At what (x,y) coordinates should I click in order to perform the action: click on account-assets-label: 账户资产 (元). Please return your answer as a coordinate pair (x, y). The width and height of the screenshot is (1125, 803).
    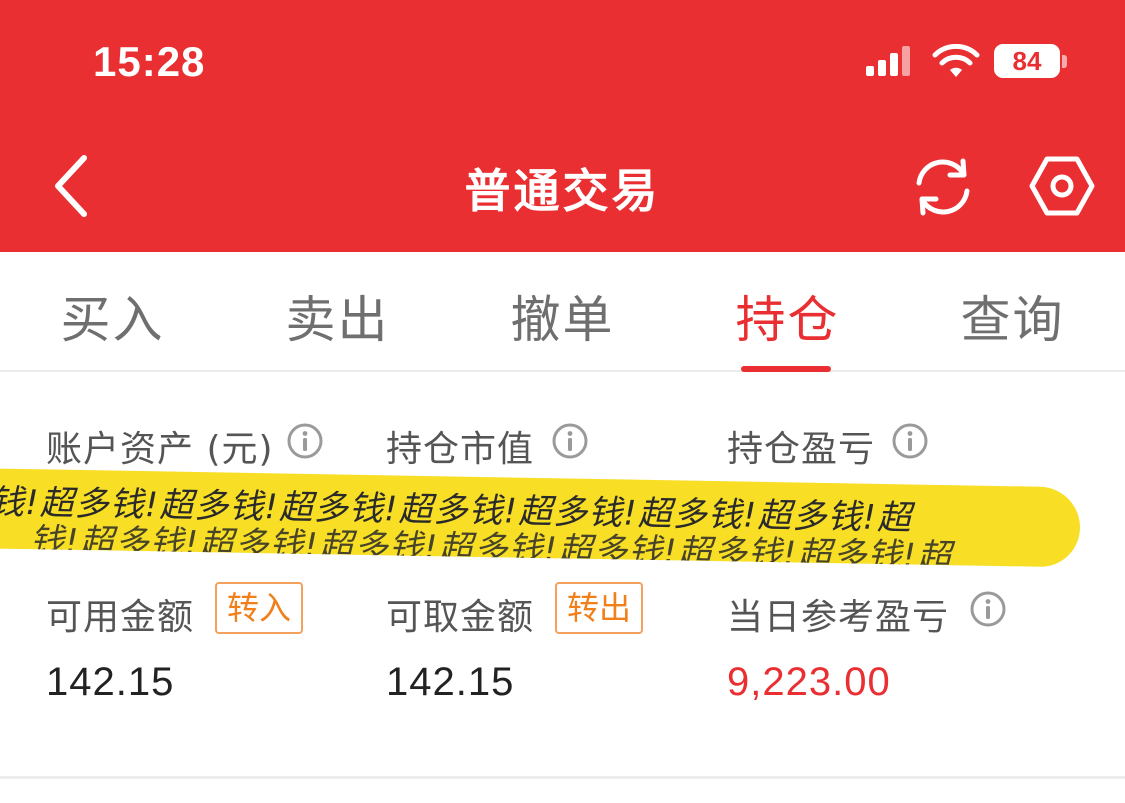
    Looking at the image, I should click on (160, 449).